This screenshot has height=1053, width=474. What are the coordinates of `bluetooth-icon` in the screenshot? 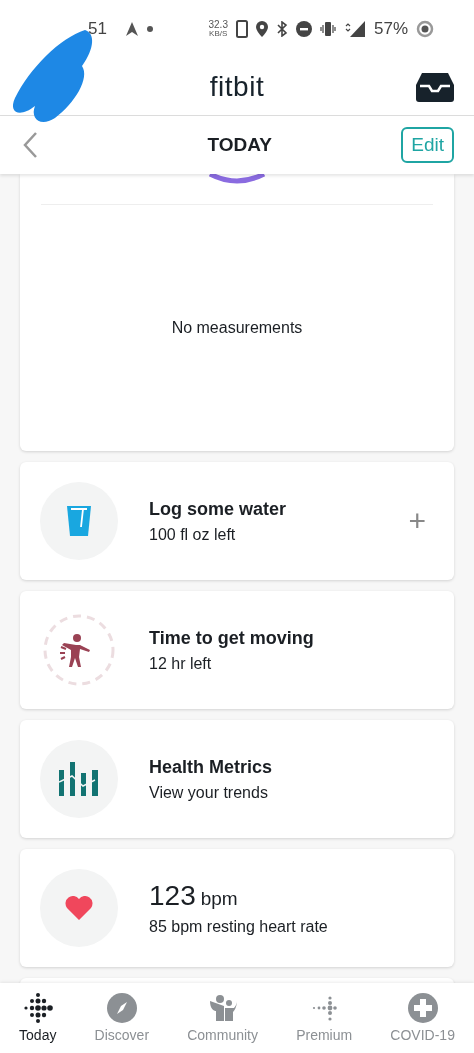 It's located at (281, 29).